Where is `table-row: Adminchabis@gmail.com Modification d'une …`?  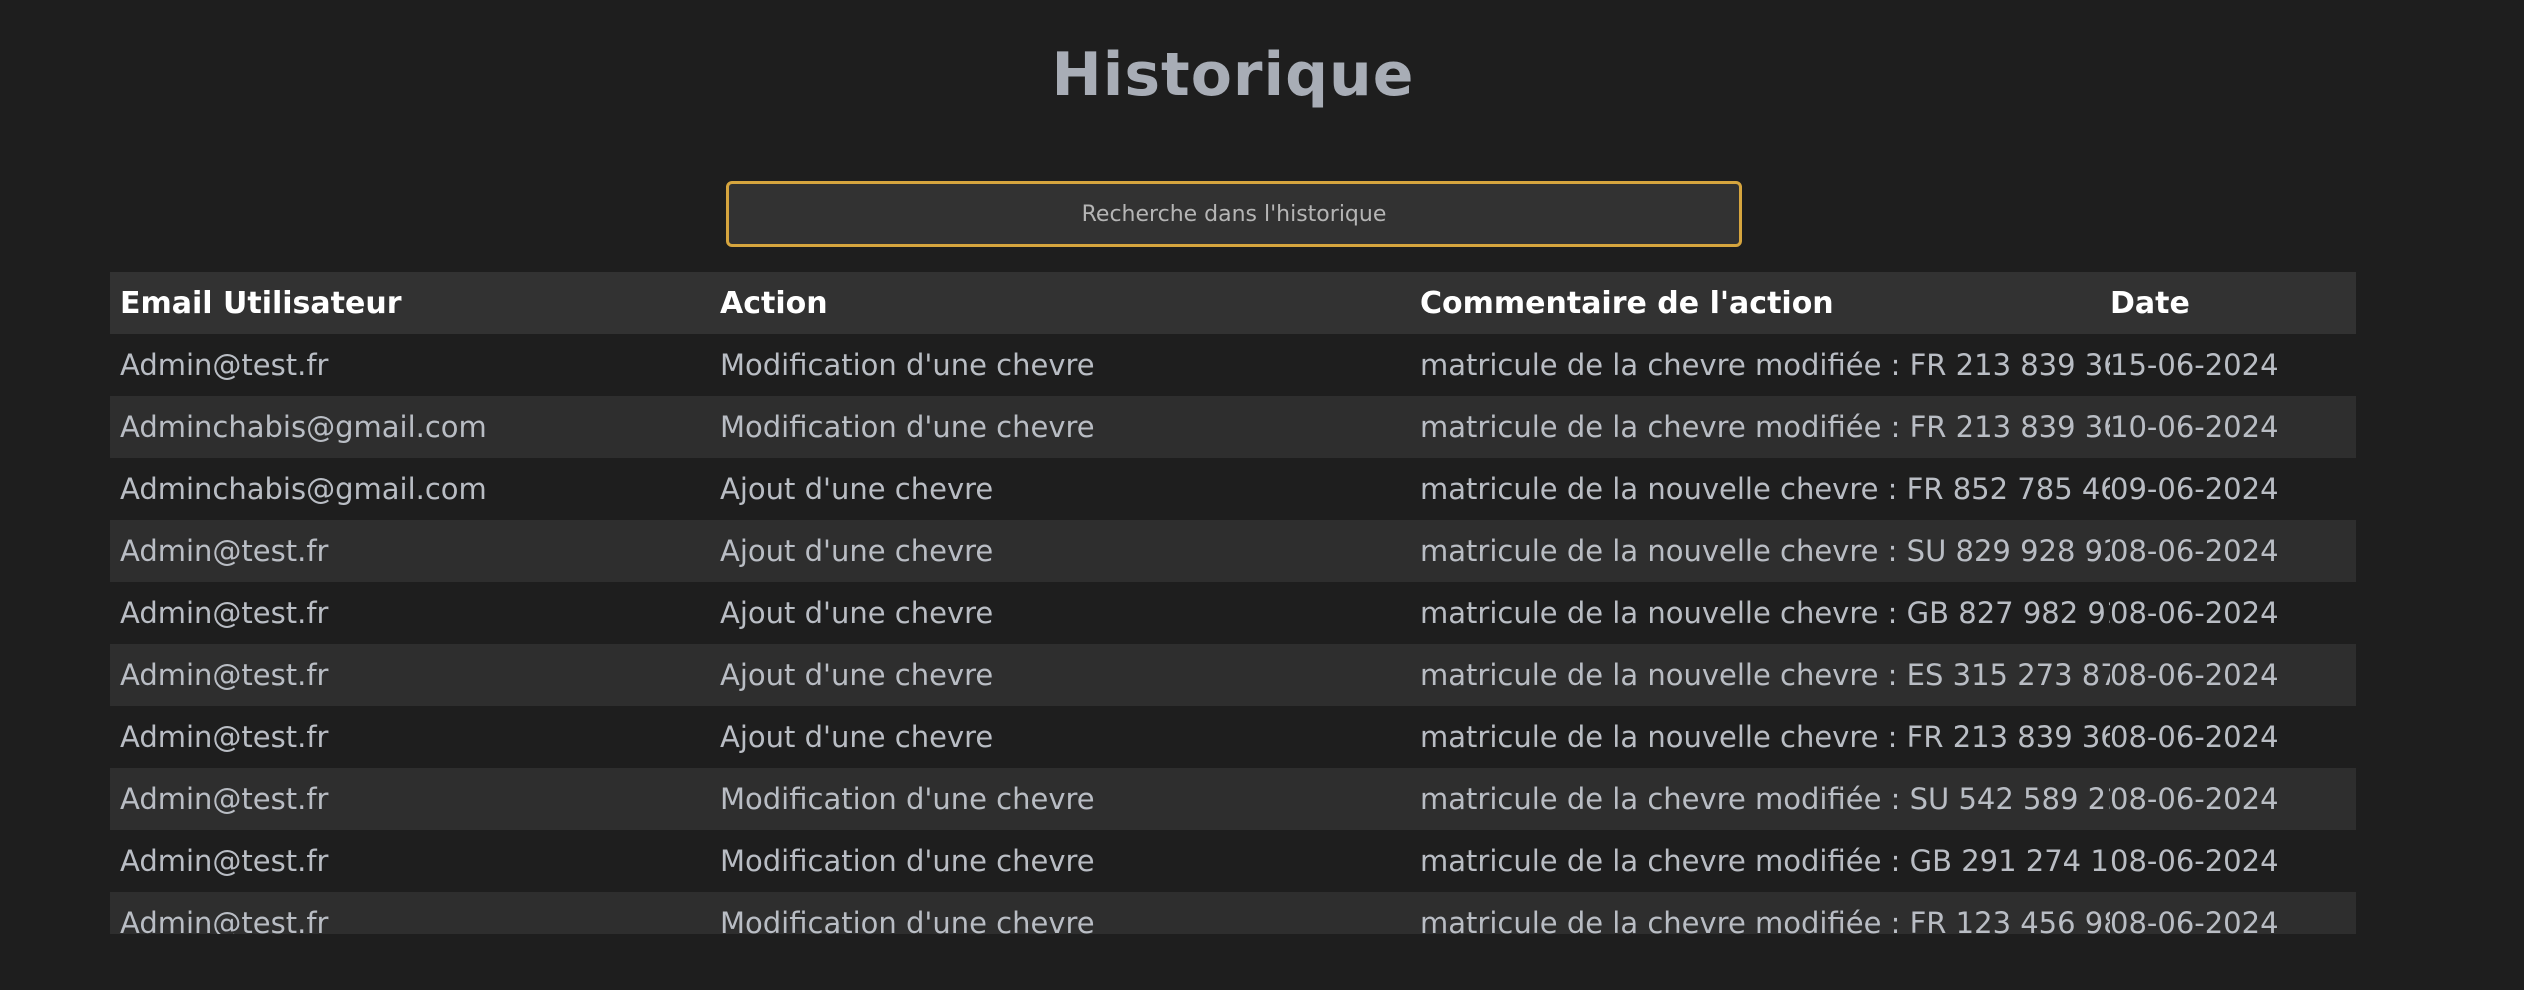
table-row: Adminchabis@gmail.com Modification d'une … is located at coordinates (1233, 427).